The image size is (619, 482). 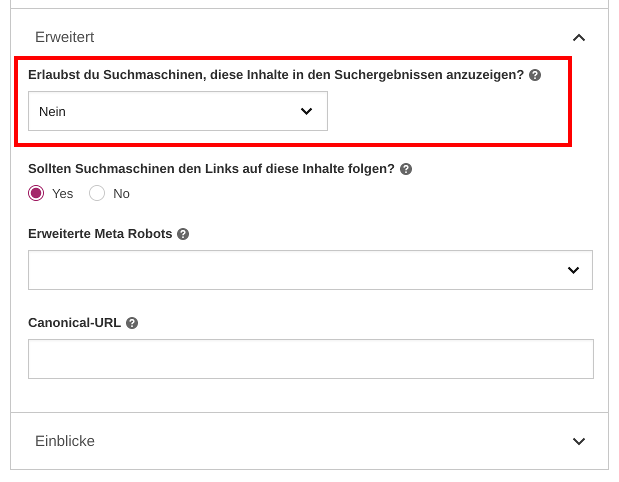 What do you see at coordinates (63, 193) in the screenshot?
I see `radio-label: Yes` at bounding box center [63, 193].